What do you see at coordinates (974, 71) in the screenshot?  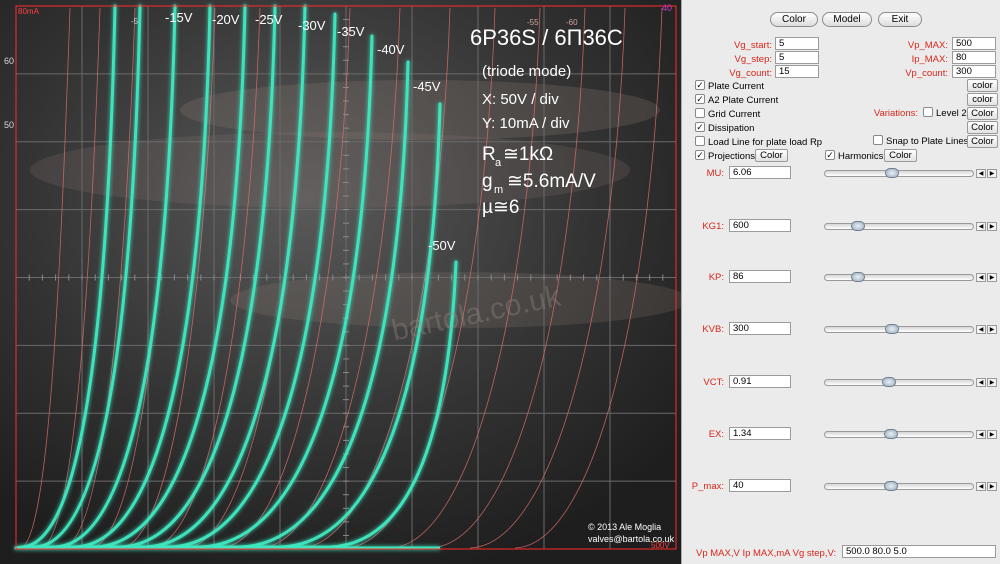 I see `vp-count-input: 300` at bounding box center [974, 71].